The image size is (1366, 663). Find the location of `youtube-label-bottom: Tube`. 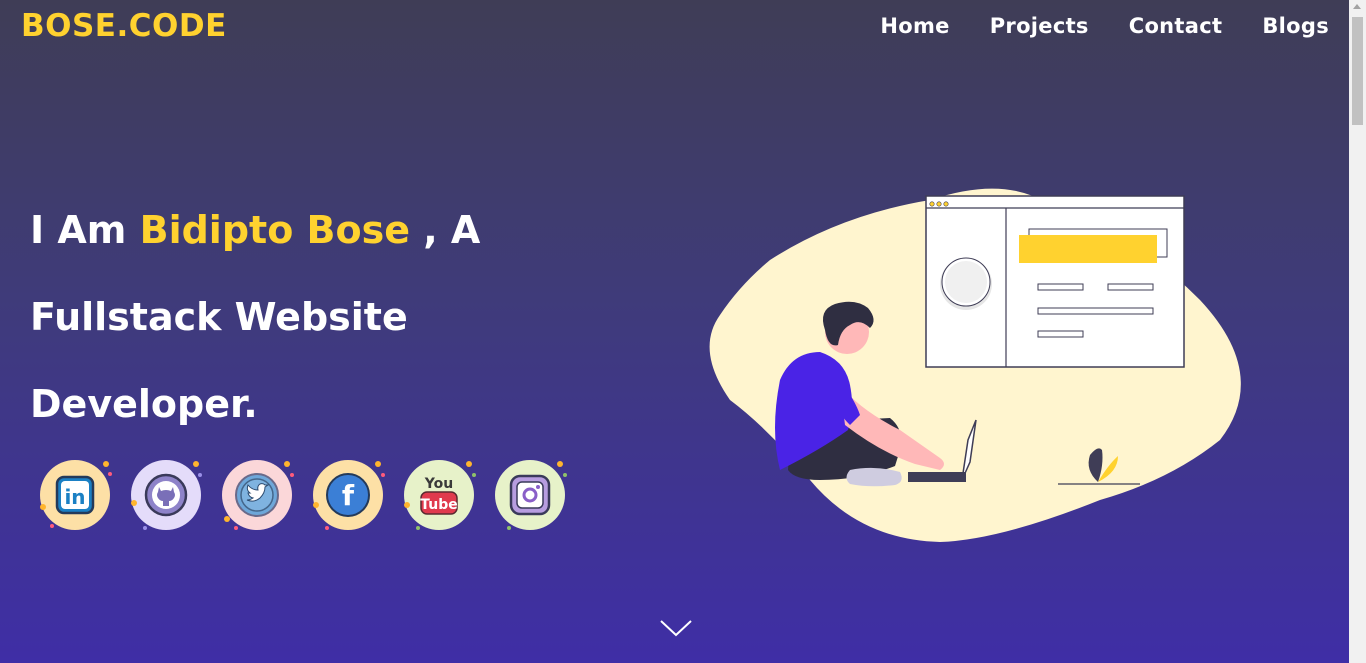

youtube-label-bottom: Tube is located at coordinates (439, 505).